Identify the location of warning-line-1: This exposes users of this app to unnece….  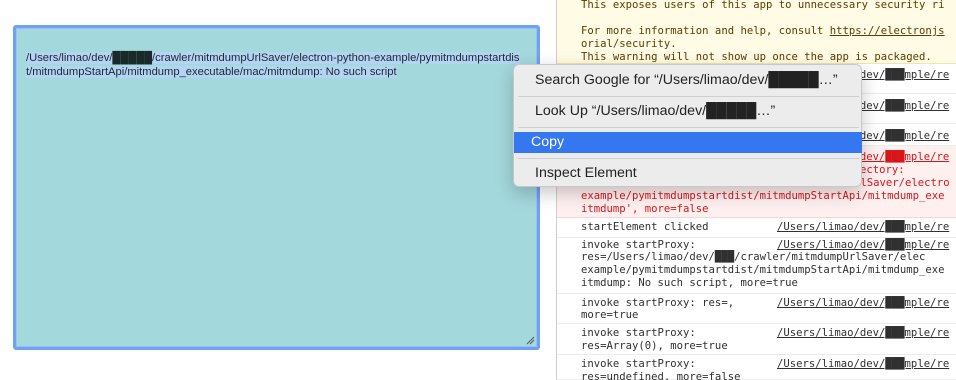
(763, 5).